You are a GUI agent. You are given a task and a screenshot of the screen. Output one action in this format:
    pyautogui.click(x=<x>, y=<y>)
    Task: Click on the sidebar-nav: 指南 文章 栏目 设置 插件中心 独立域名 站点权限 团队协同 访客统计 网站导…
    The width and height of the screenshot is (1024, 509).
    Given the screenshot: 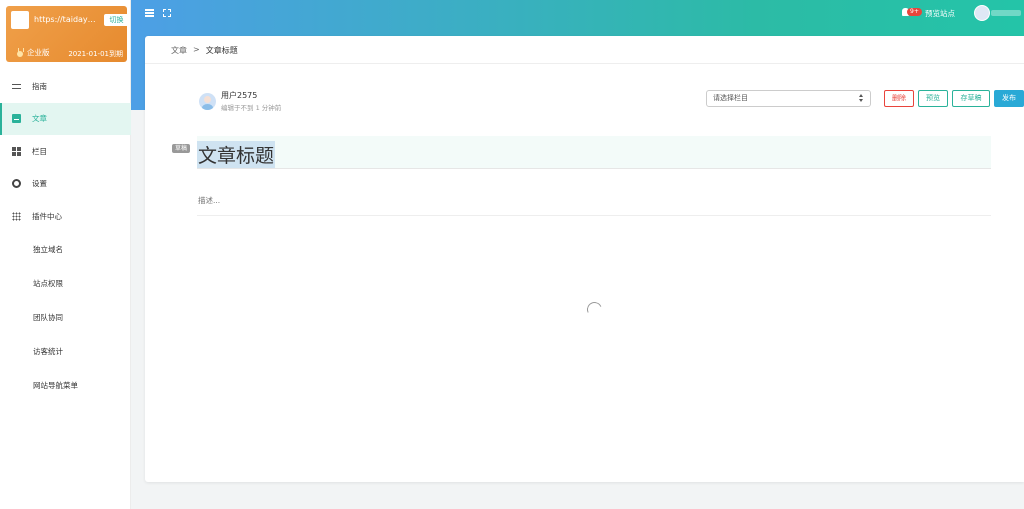 What is the action you would take?
    pyautogui.click(x=65, y=236)
    